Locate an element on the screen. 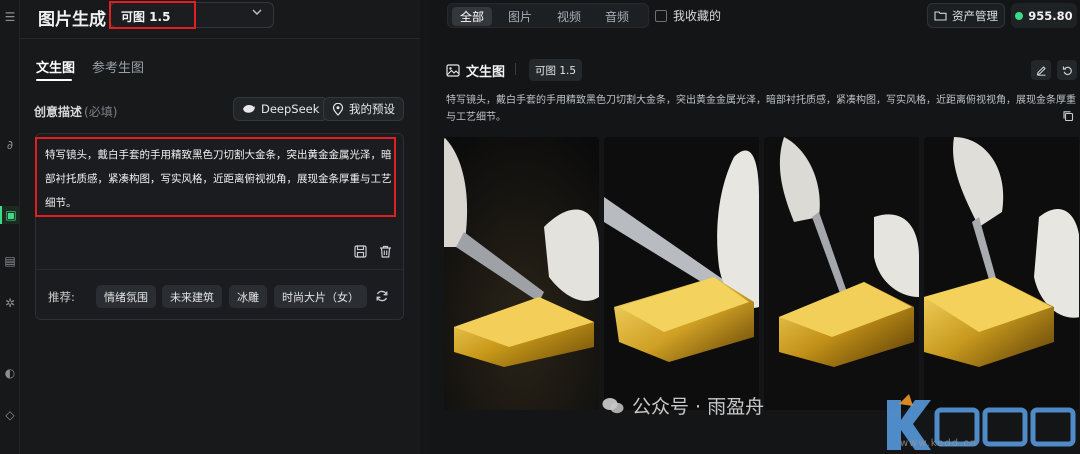 This screenshot has width=1080, height=454. highlight-box-prompt is located at coordinates (215, 177).